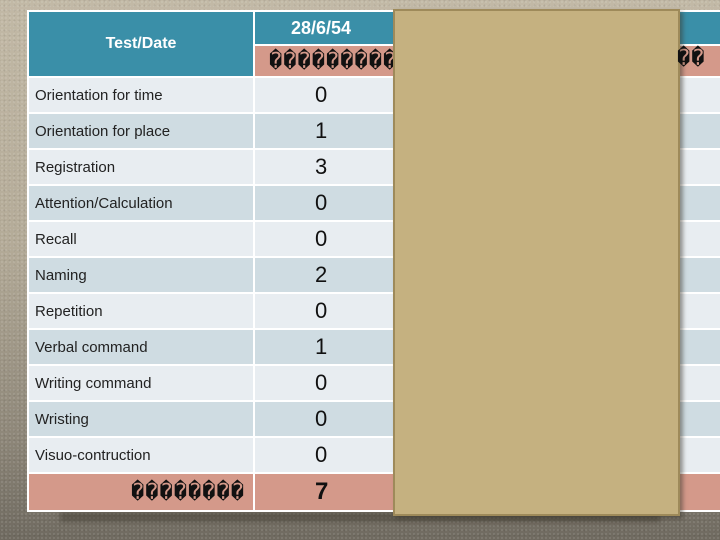 The width and height of the screenshot is (720, 540). Describe the element at coordinates (141, 203) in the screenshot. I see `row-label: Attention/Calculation` at that location.